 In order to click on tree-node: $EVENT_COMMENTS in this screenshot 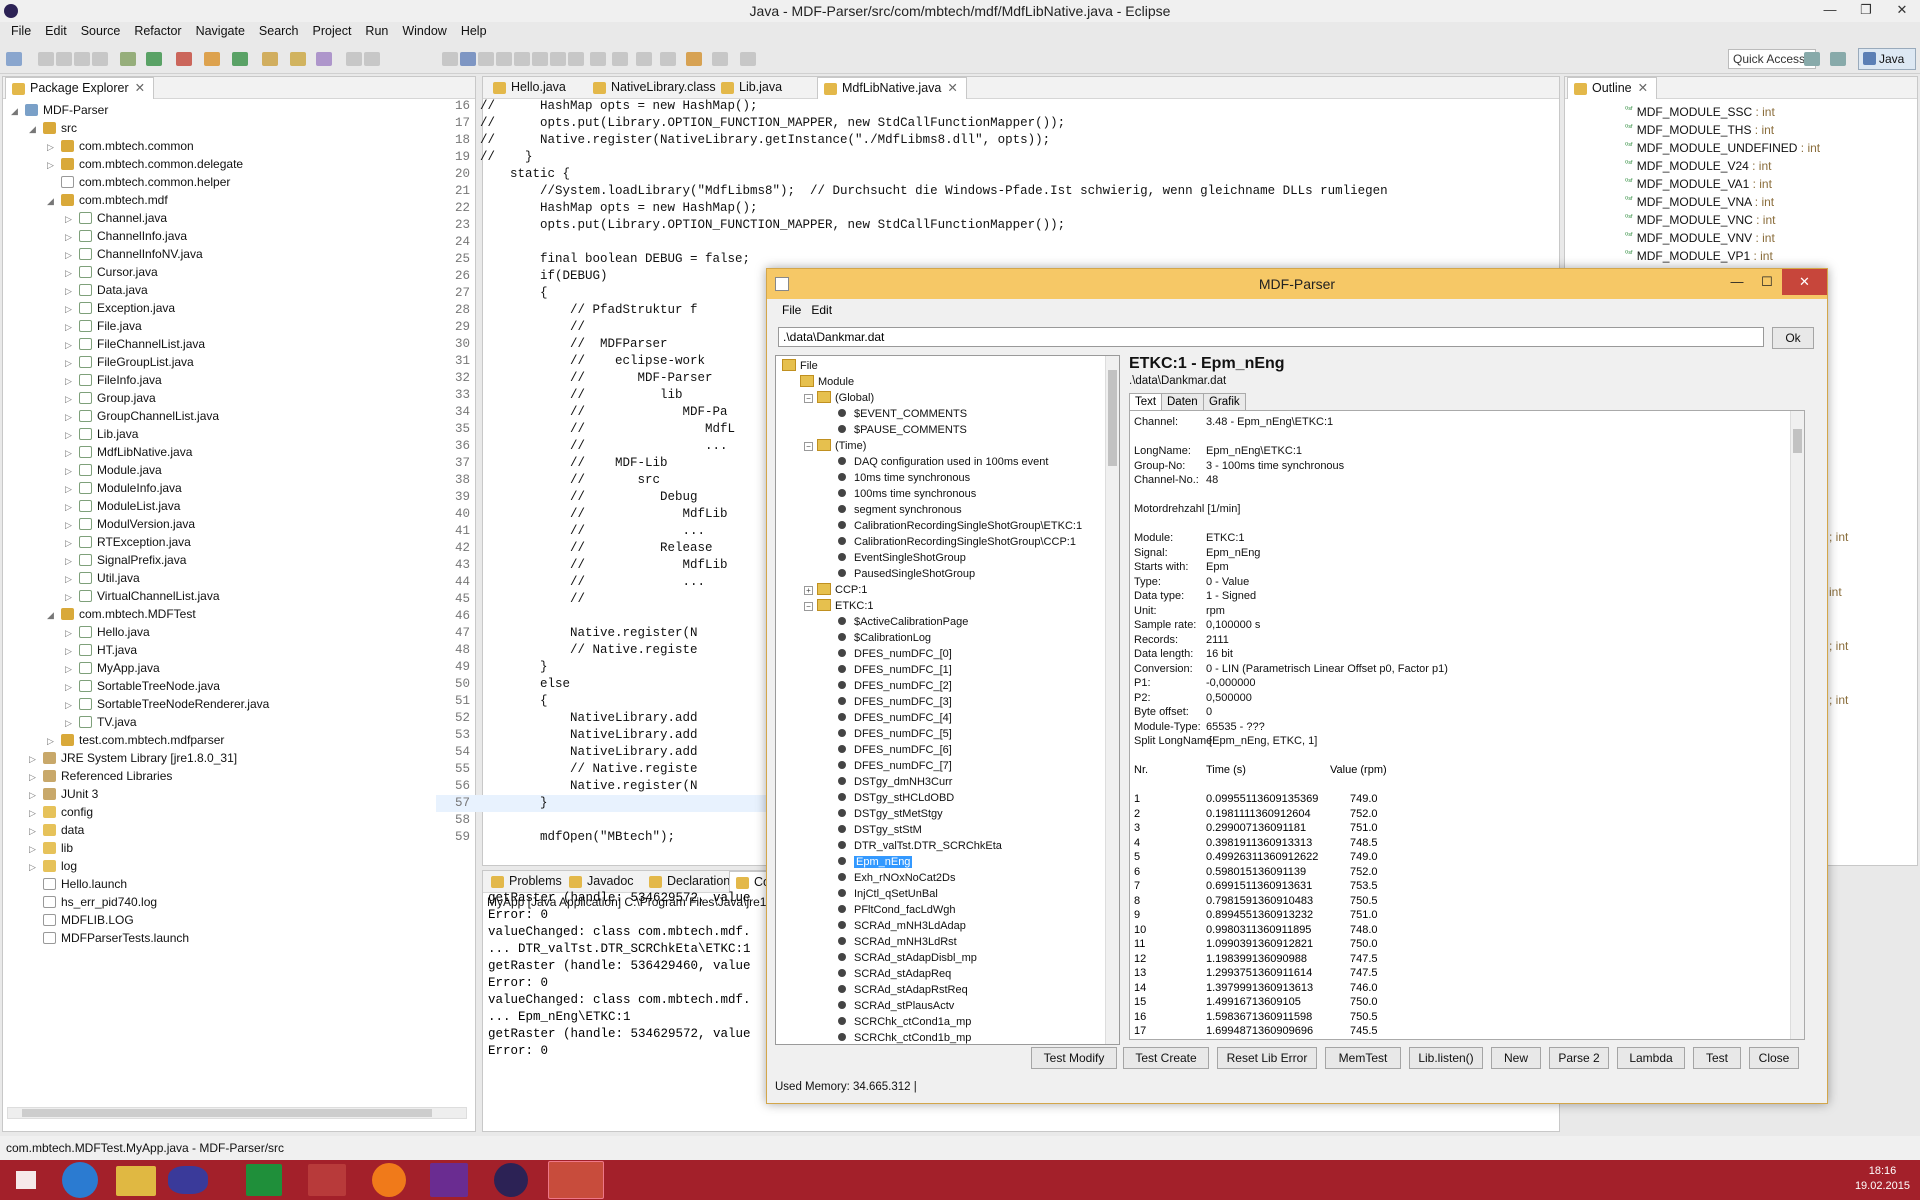, I will do `click(902, 414)`.